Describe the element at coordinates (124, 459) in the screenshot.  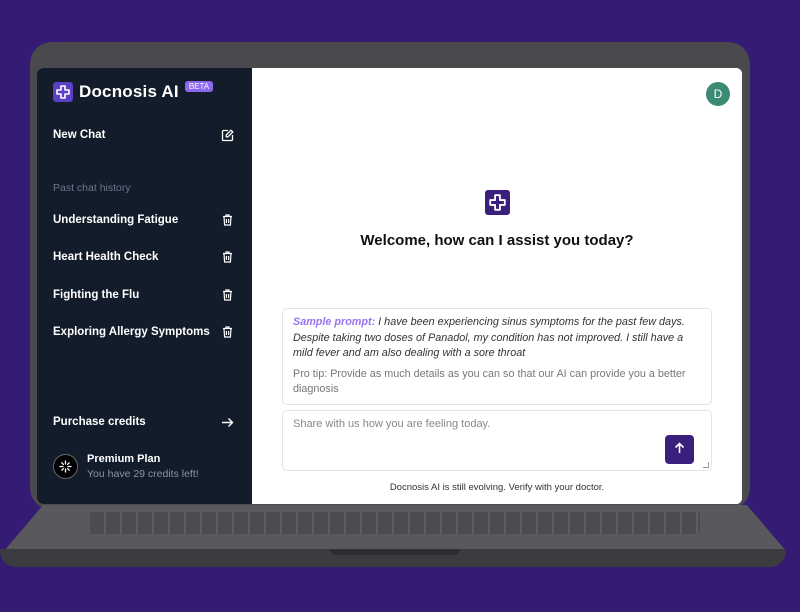
I see `plan-title: Premium Plan` at that location.